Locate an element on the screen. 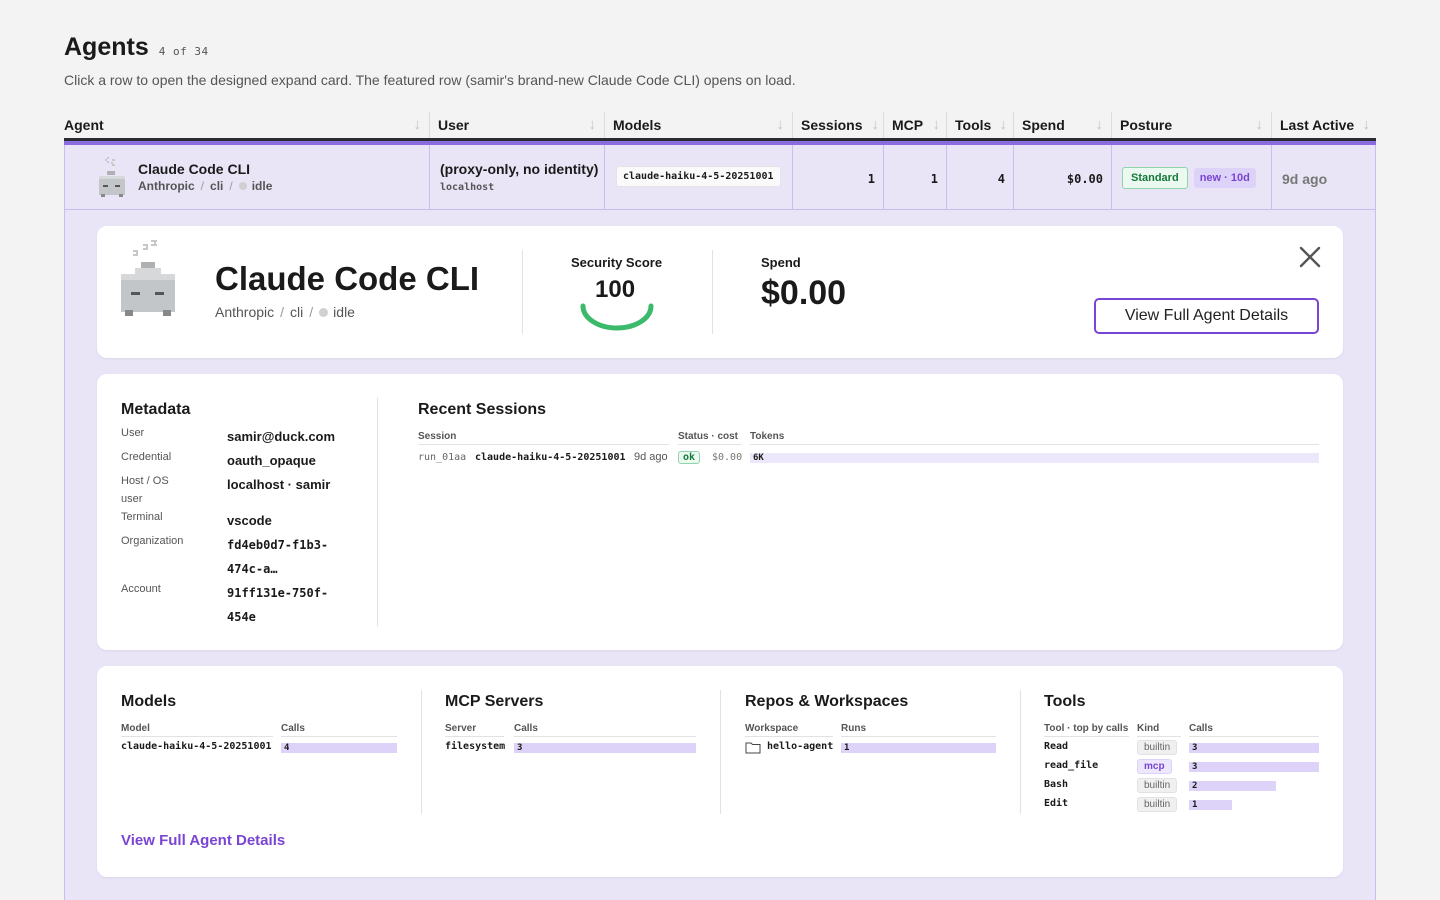 The image size is (1440, 900). recent-sessions-title: Recent Sessions is located at coordinates (482, 409).